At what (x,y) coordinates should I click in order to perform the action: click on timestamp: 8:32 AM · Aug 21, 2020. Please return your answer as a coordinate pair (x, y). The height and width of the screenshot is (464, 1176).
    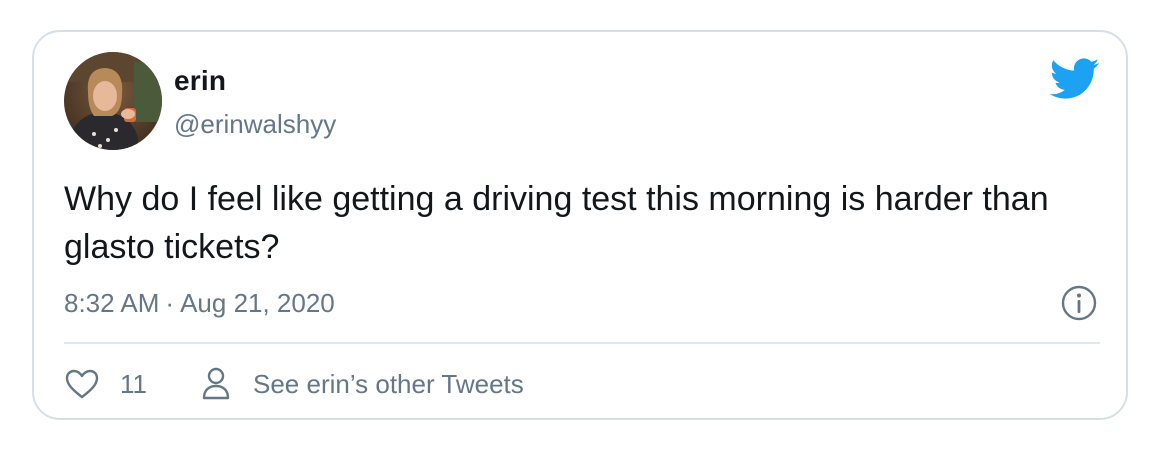
    Looking at the image, I should click on (199, 303).